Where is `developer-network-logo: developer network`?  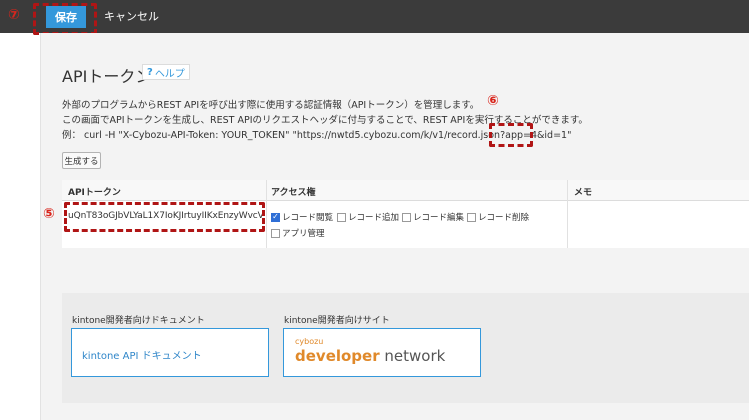 developer-network-logo: developer network is located at coordinates (370, 356).